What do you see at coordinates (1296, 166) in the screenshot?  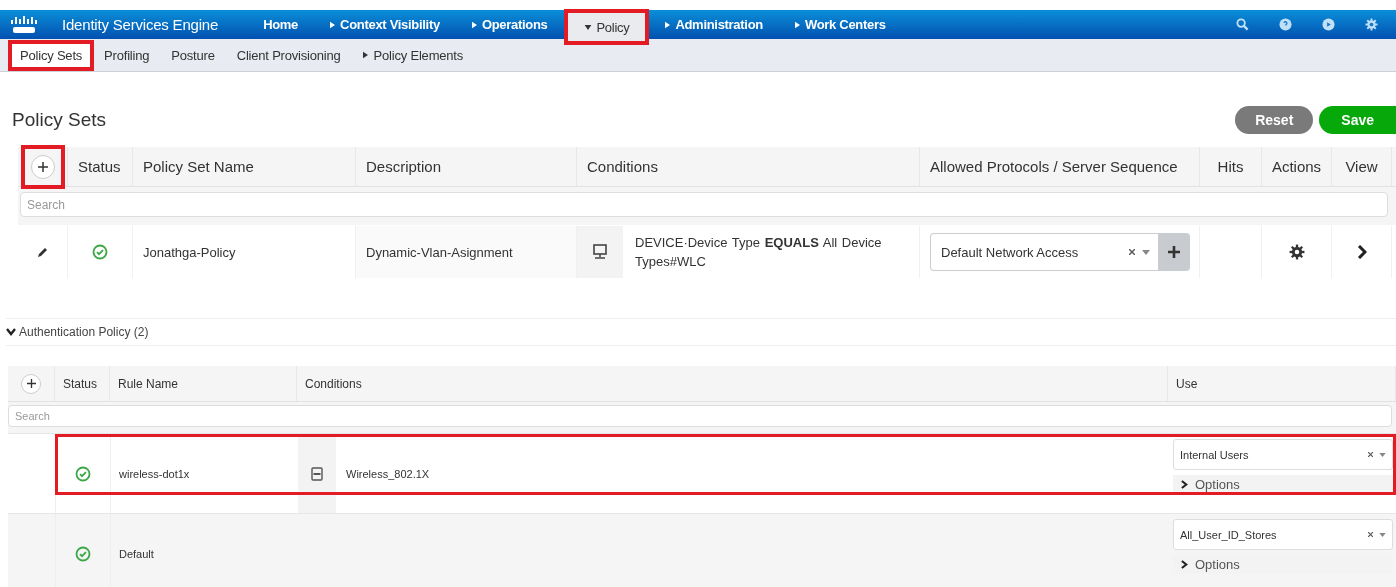 I see `column-header: Actions` at bounding box center [1296, 166].